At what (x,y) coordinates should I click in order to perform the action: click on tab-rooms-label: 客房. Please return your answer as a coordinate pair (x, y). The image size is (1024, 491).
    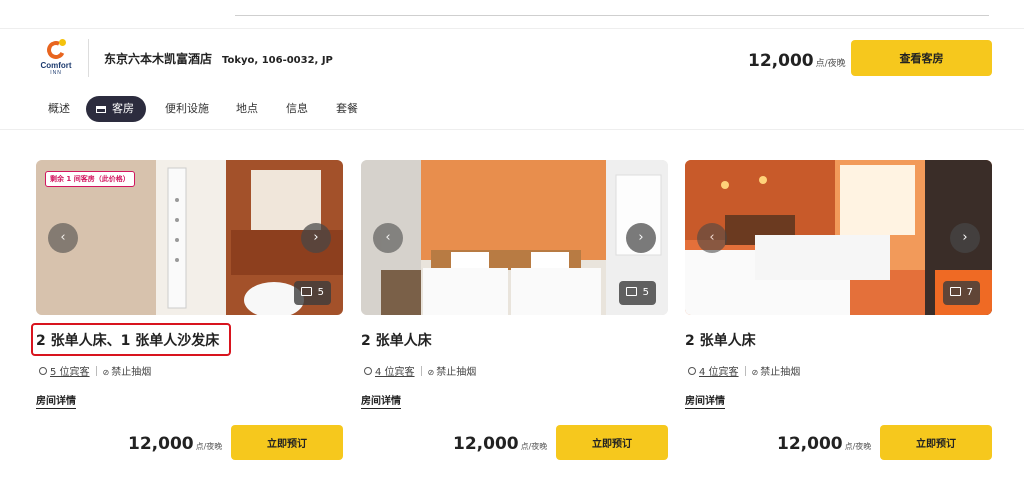
    Looking at the image, I should click on (123, 108).